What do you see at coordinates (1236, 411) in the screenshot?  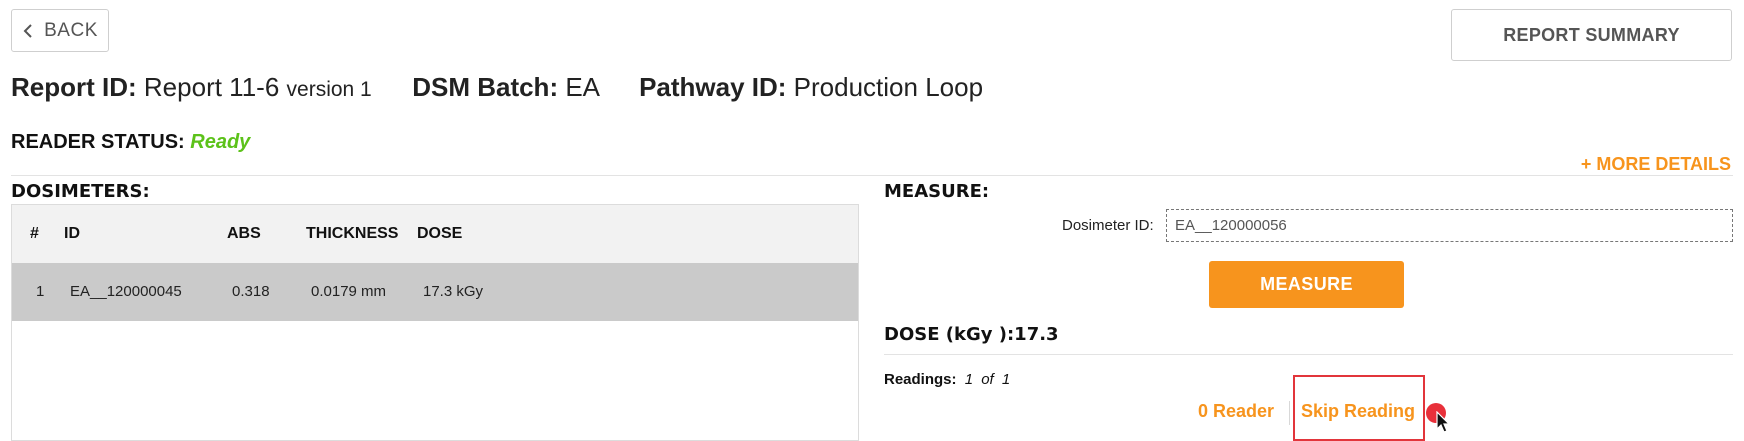 I see `reader-link: 0 Reader` at bounding box center [1236, 411].